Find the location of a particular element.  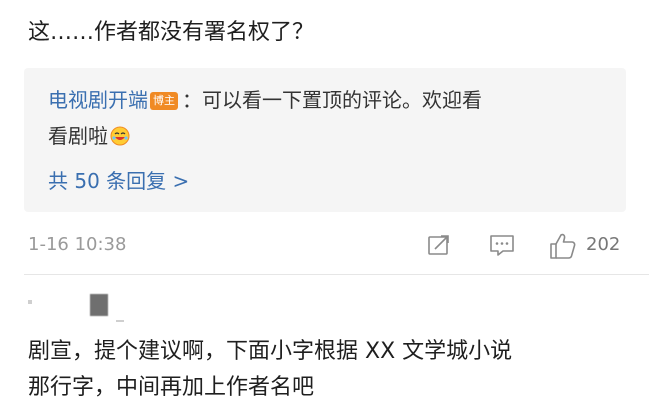

share-button is located at coordinates (439, 245).